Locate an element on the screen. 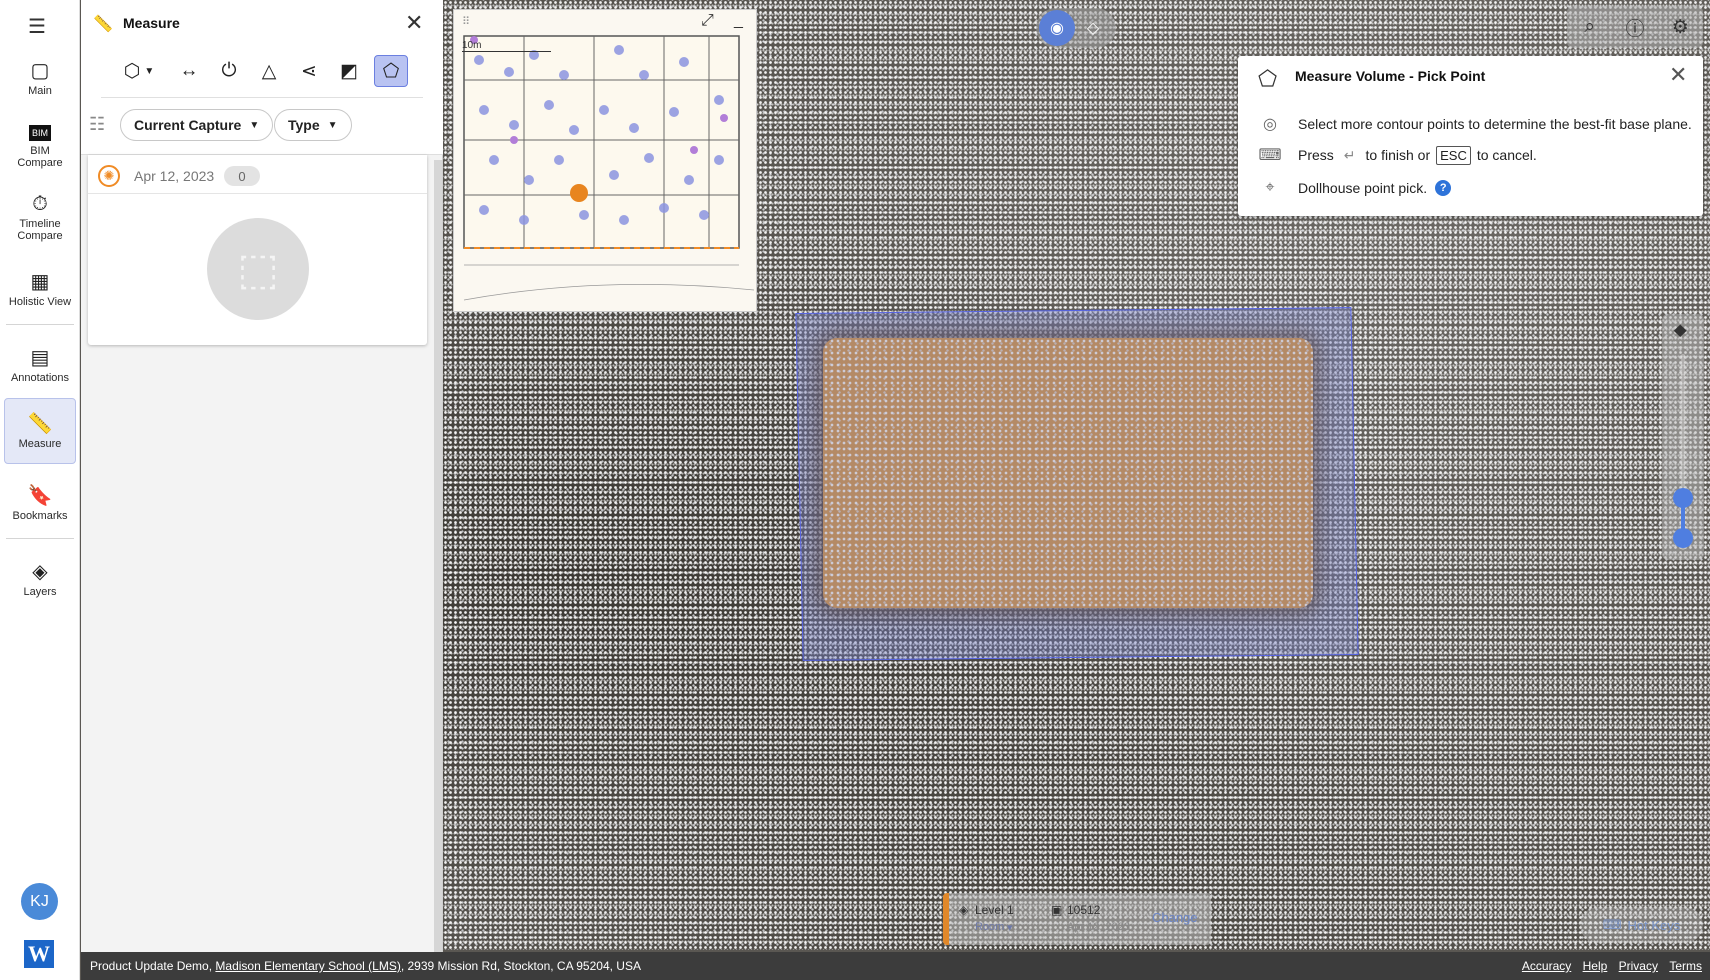 This screenshot has width=1710, height=980. type-filter-dropdown: Type ▼ is located at coordinates (313, 125).